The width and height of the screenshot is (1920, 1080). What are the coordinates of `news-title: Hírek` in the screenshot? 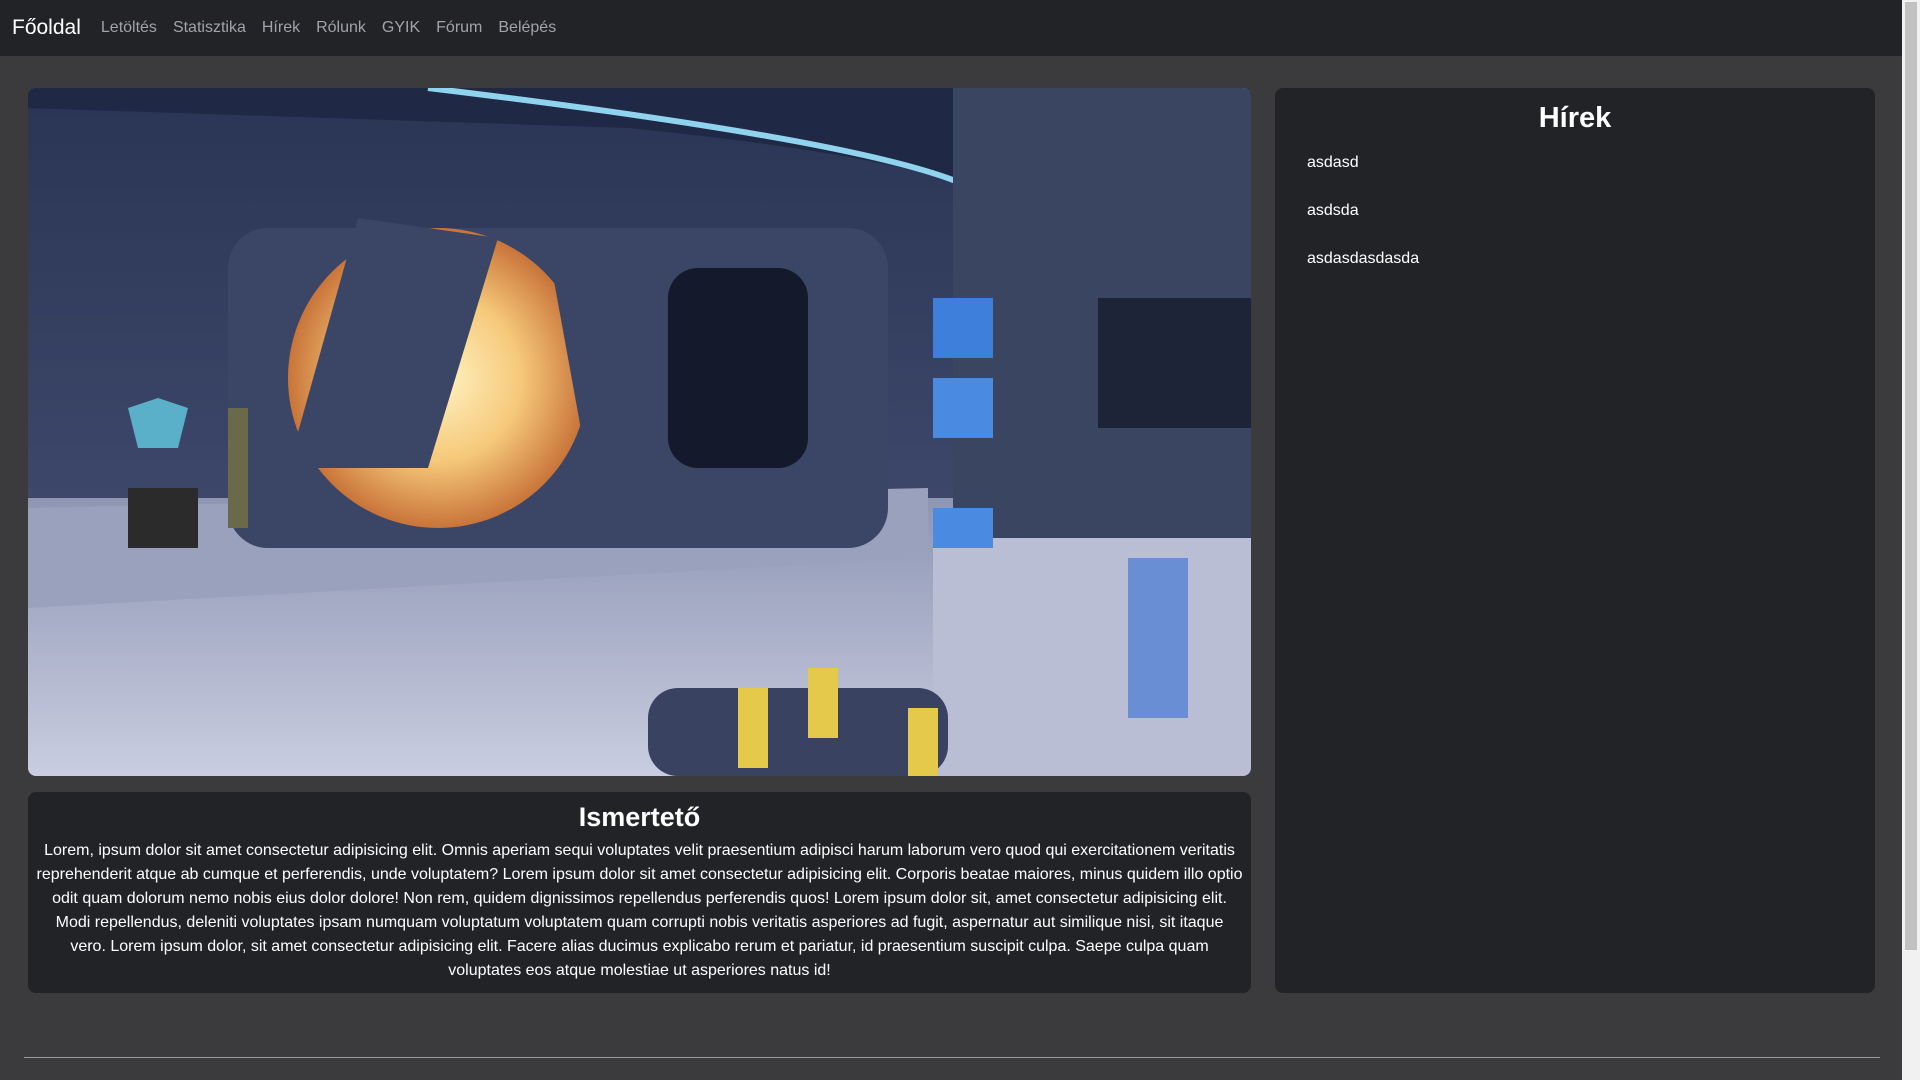 It's located at (1575, 118).